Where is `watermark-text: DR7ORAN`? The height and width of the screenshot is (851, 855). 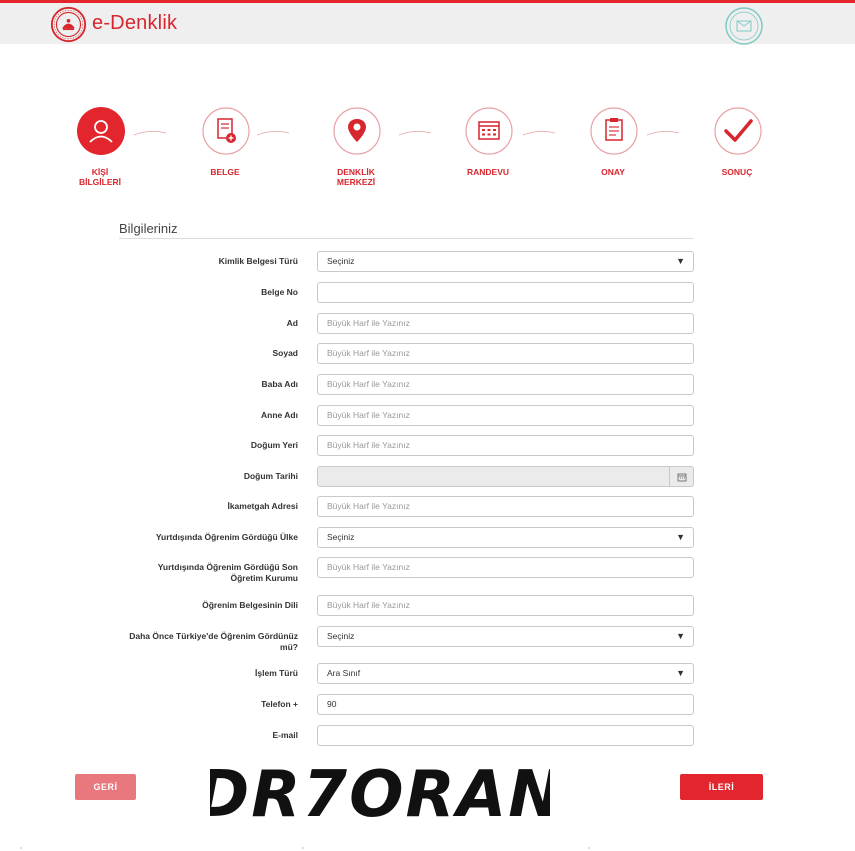 watermark-text: DR7ORAN is located at coordinates (380, 795).